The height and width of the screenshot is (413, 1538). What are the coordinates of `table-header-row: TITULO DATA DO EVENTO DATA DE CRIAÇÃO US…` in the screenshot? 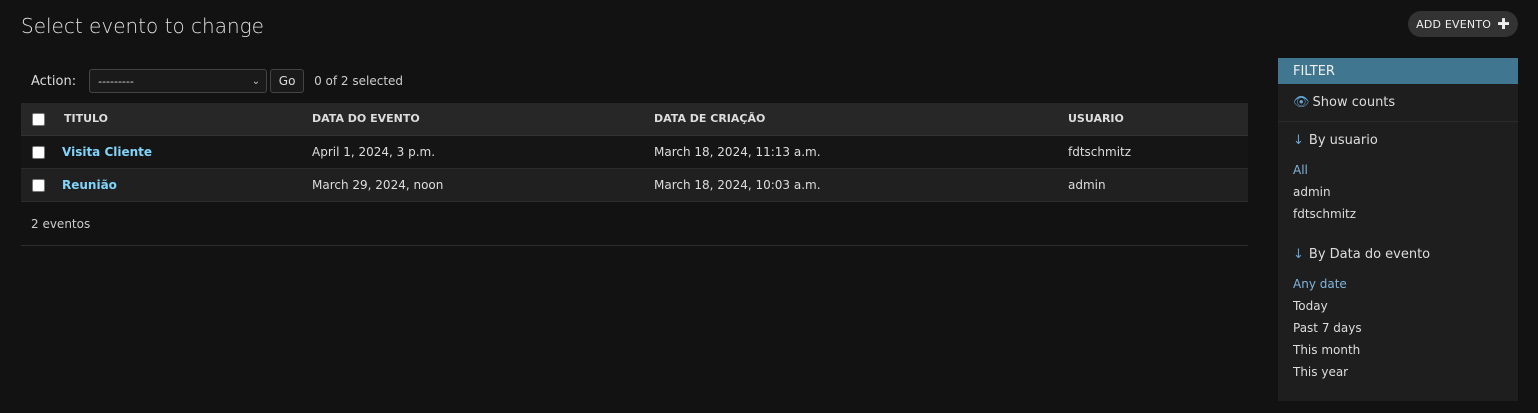 It's located at (634, 119).